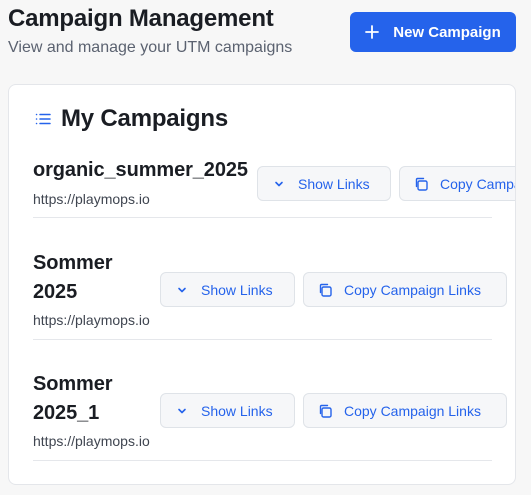 Image resolution: width=531 pixels, height=495 pixels. What do you see at coordinates (55, 292) in the screenshot?
I see `campaign-name-line-2: 2025` at bounding box center [55, 292].